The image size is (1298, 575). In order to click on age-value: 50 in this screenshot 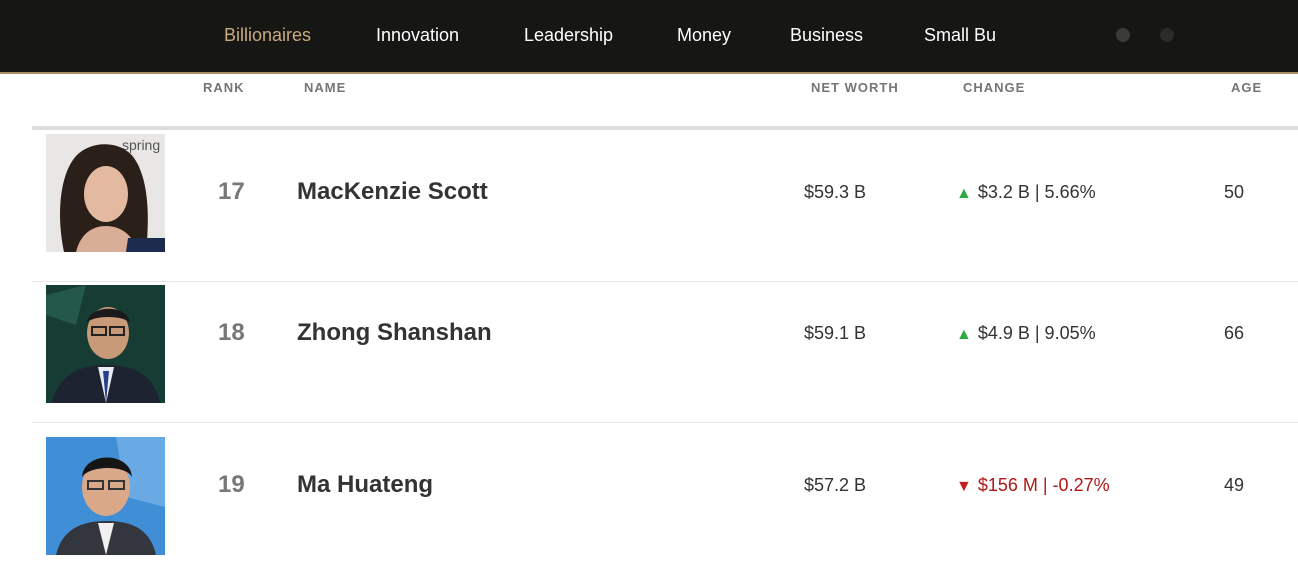, I will do `click(1234, 192)`.